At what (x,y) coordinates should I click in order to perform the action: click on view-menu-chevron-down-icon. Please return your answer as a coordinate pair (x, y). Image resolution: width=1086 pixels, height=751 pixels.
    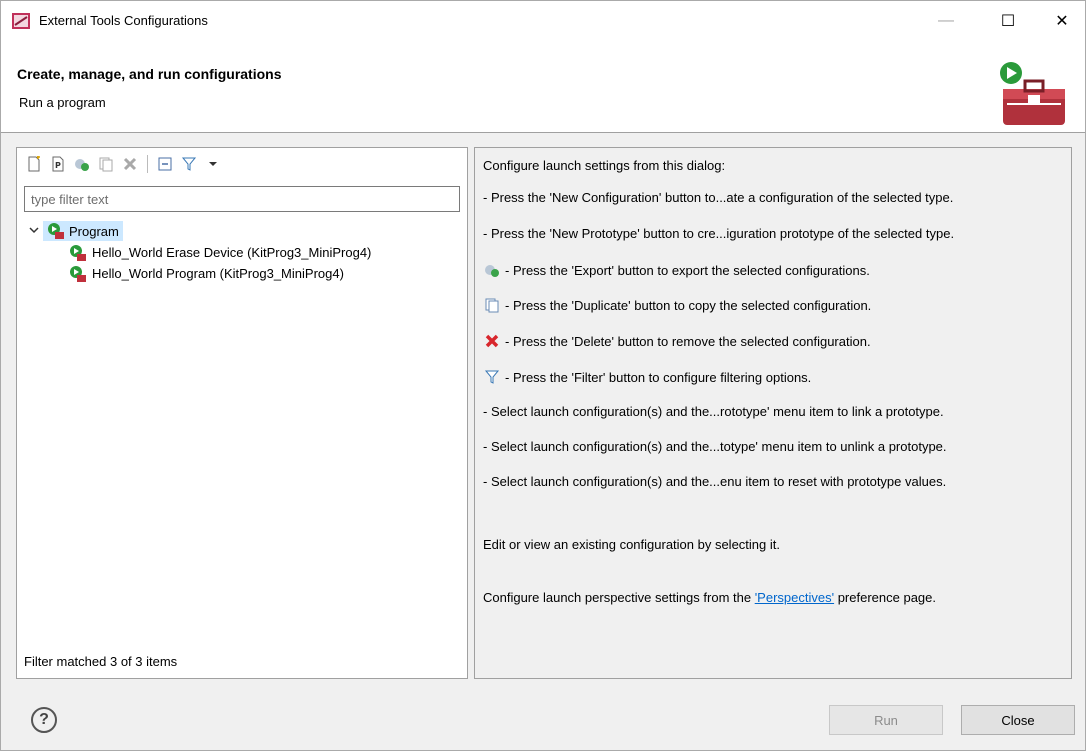
    Looking at the image, I should click on (213, 164).